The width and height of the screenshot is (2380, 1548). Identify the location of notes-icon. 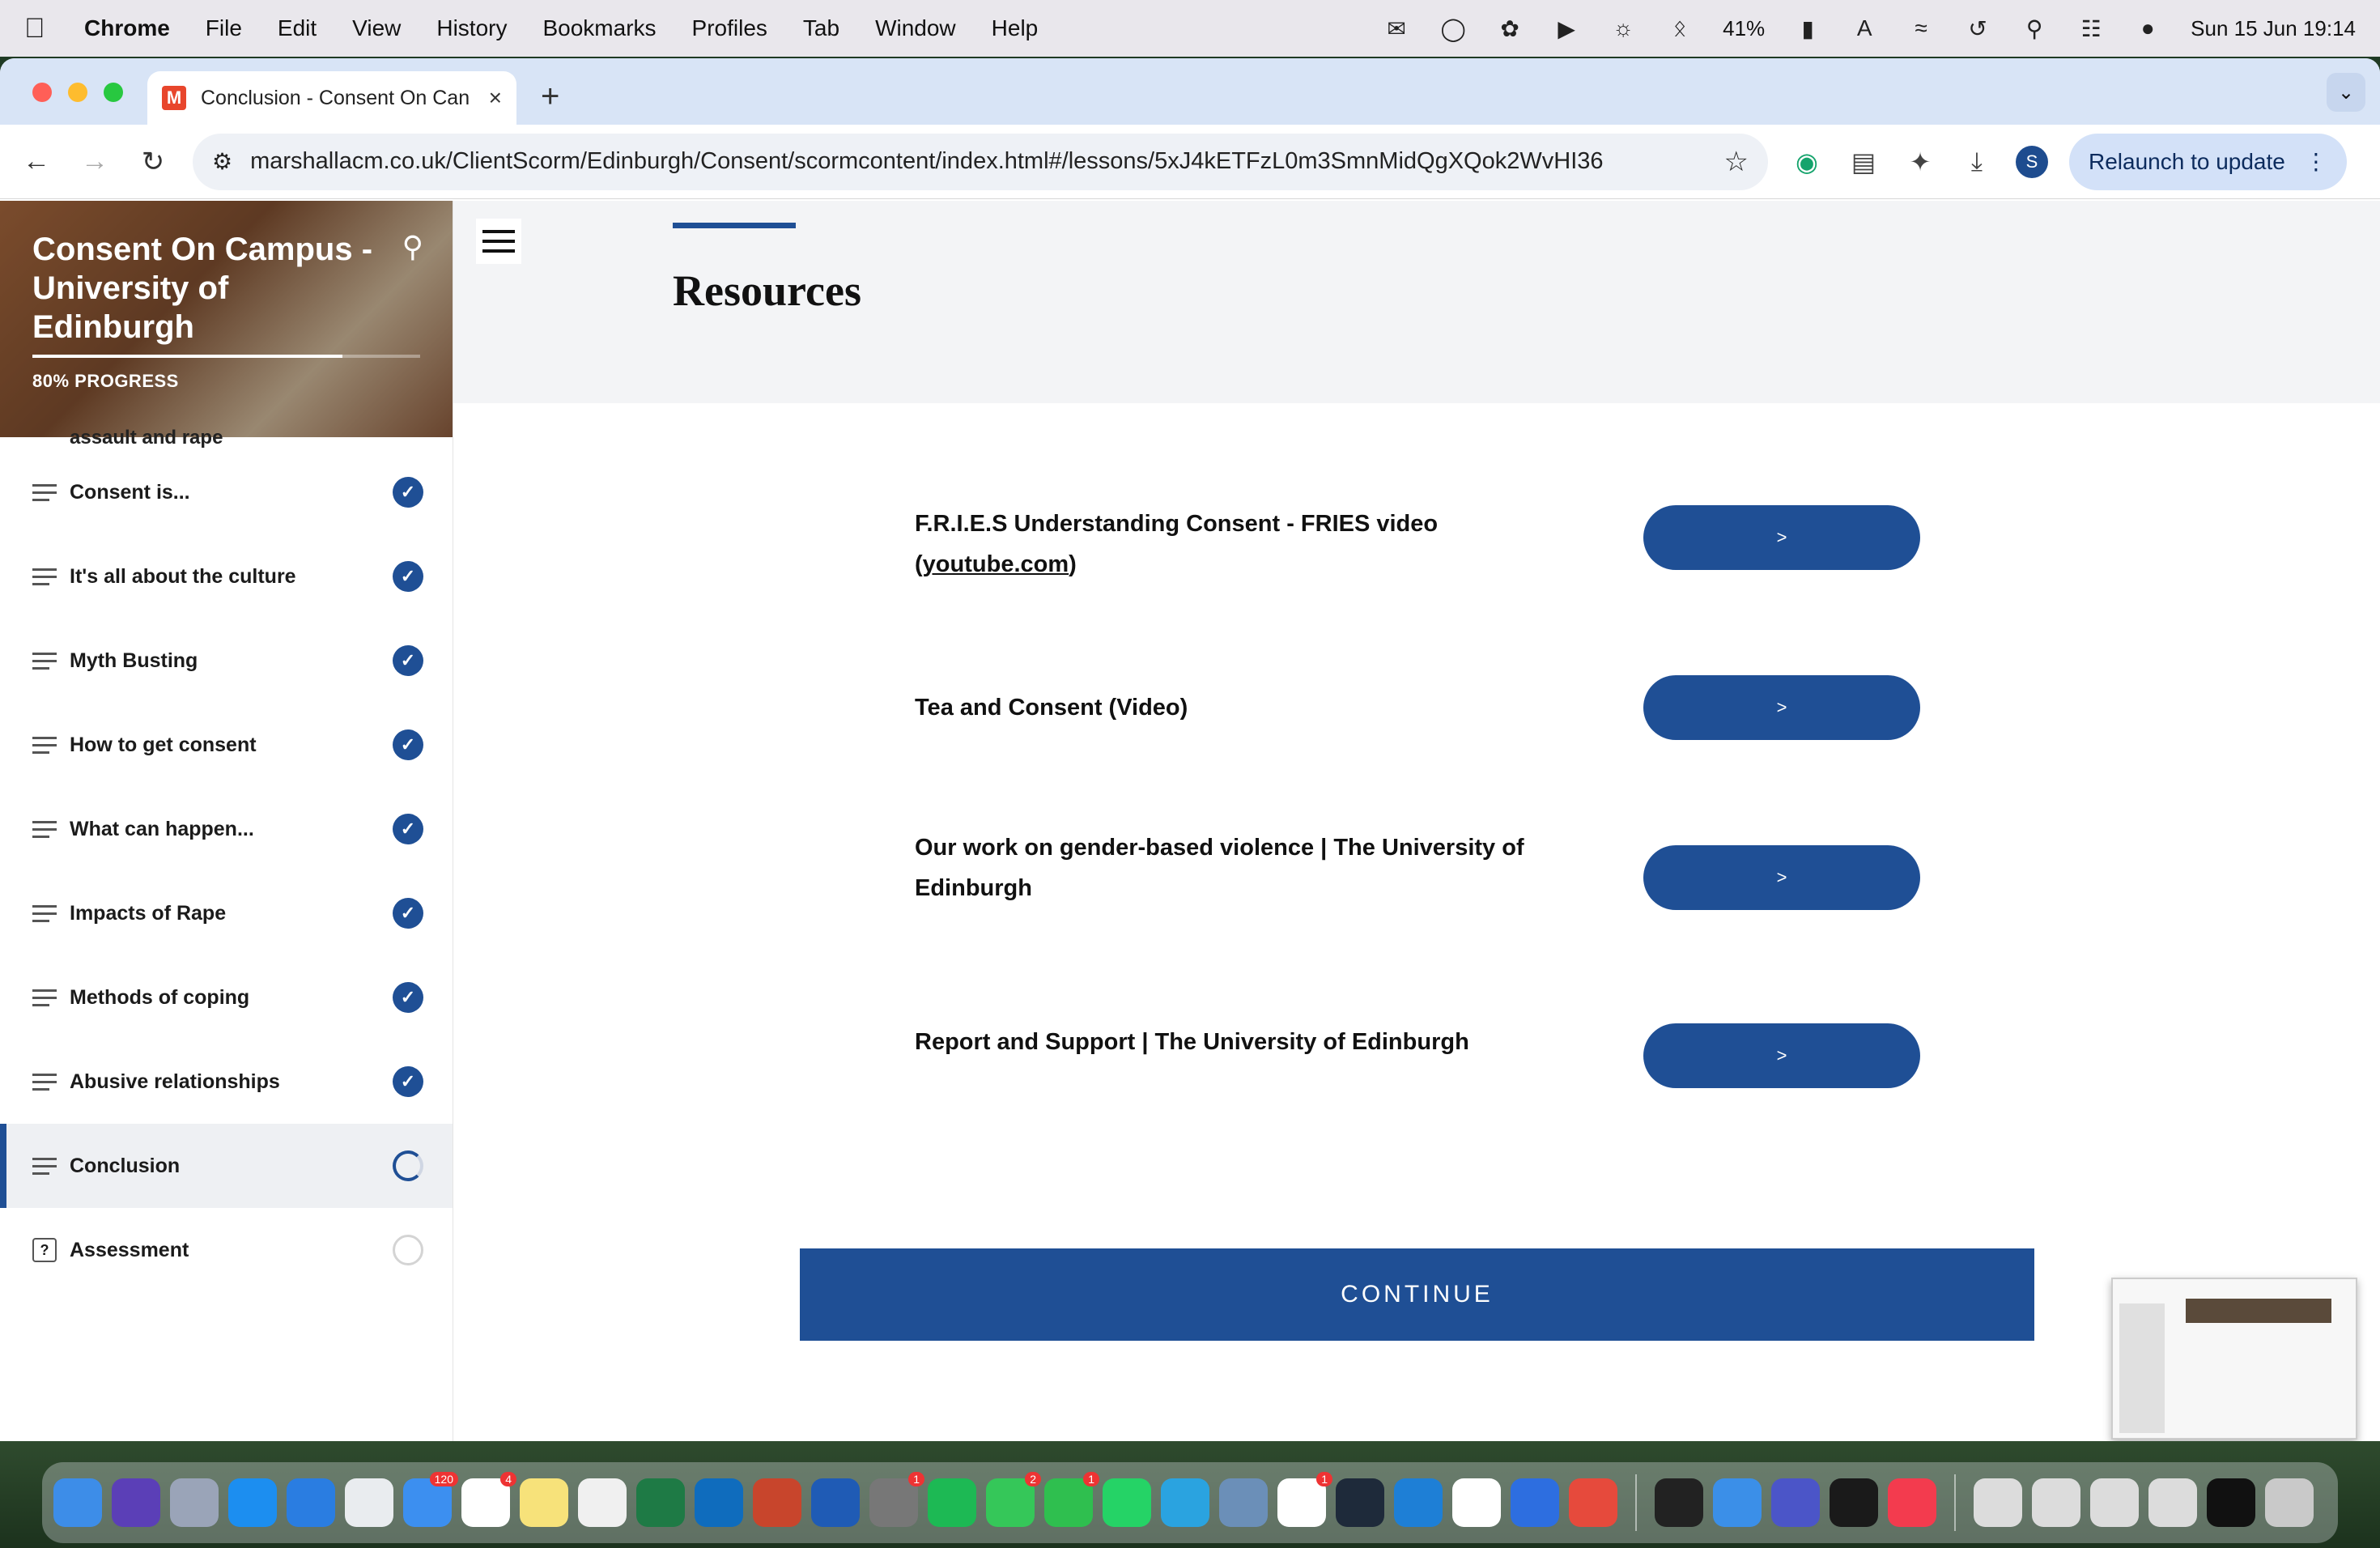
(544, 1502).